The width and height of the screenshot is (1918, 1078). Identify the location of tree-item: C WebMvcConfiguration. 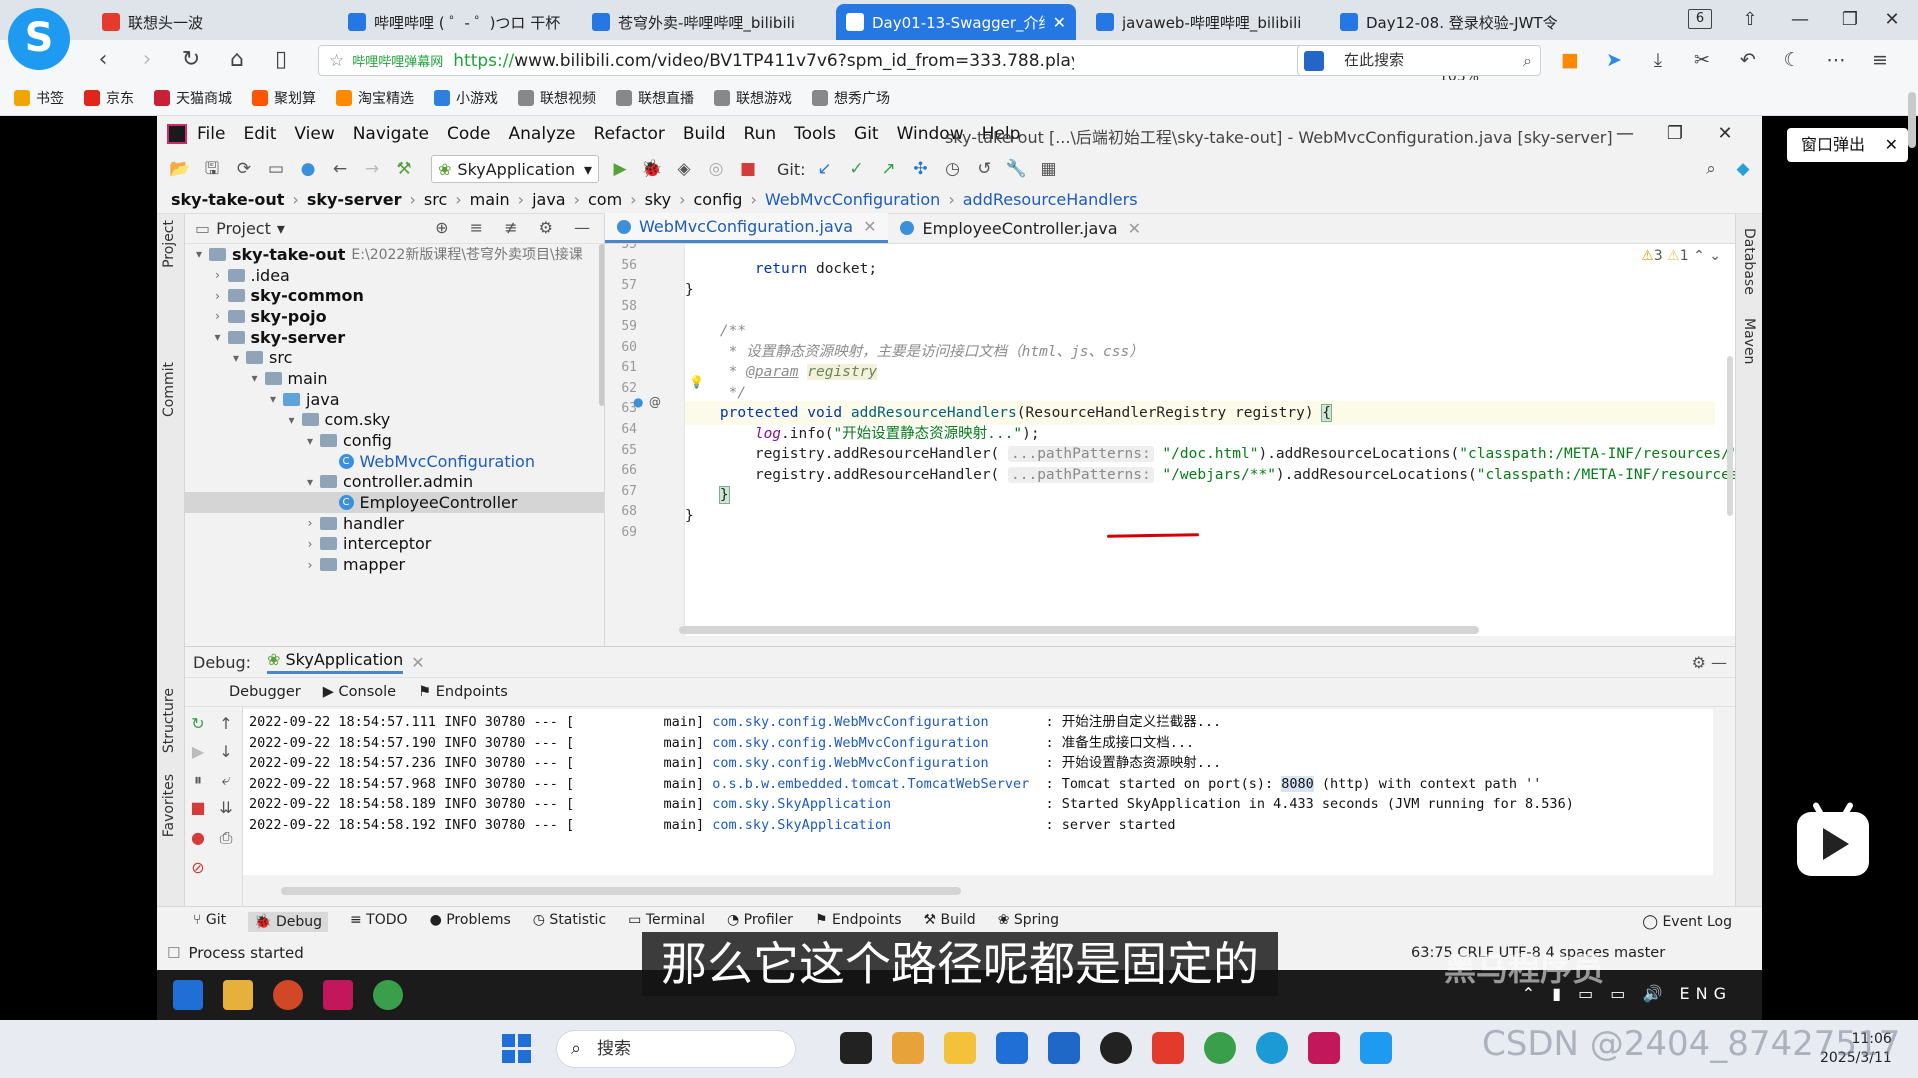
(394, 461).